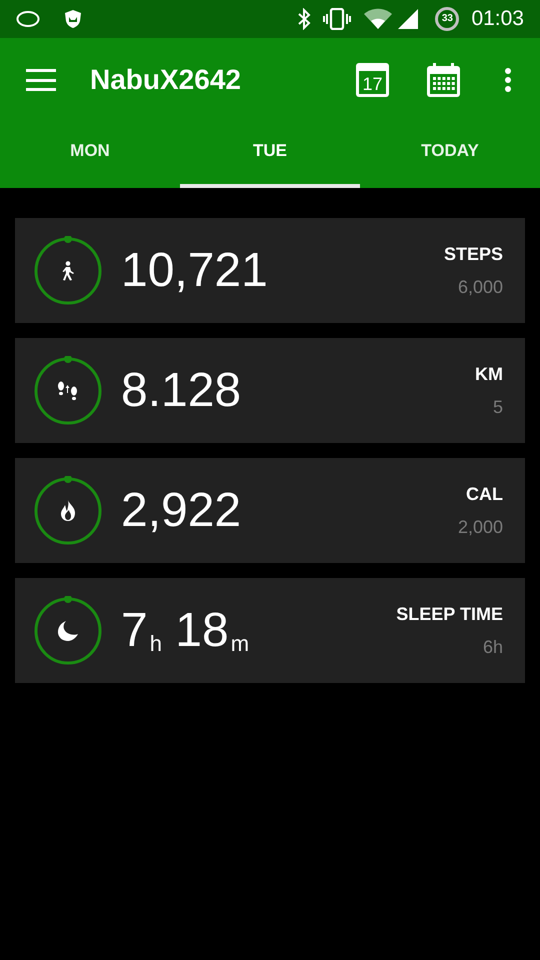 This screenshot has width=540, height=960. I want to click on day-tab: TUE, so click(270, 155).